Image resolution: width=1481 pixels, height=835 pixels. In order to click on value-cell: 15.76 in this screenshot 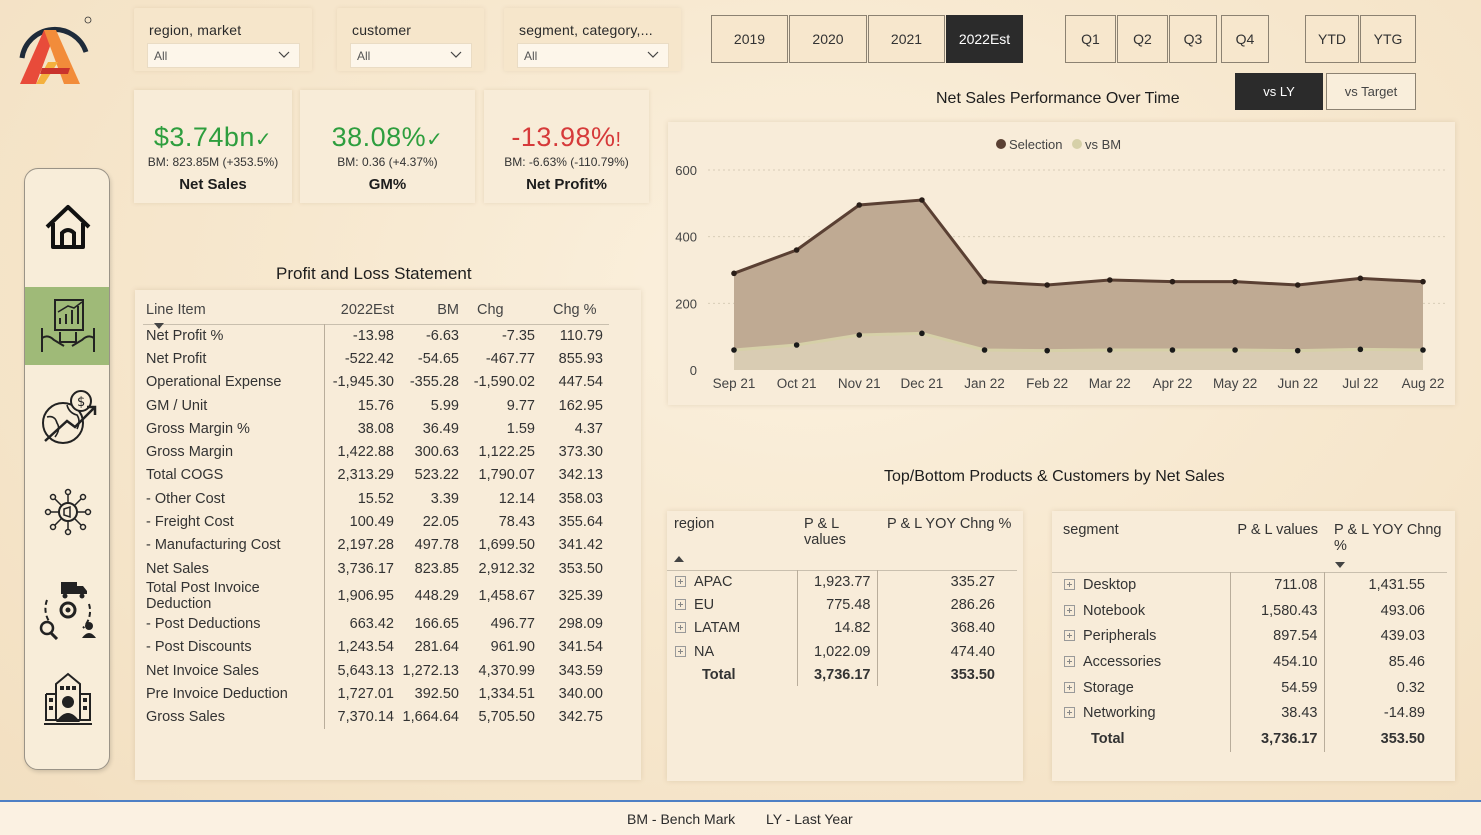, I will do `click(375, 405)`.